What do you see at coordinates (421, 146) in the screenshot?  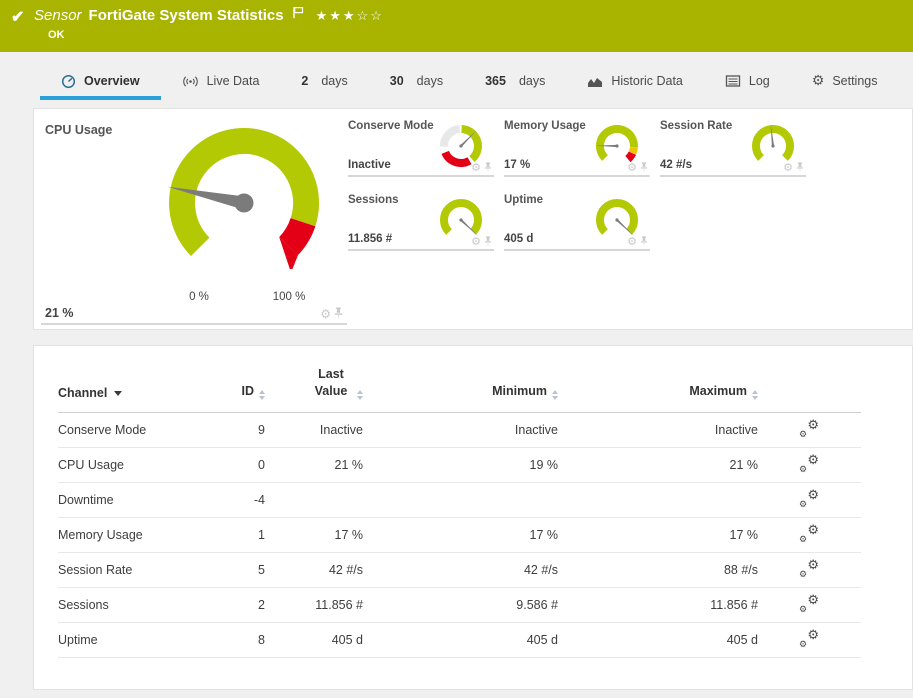 I see `conserve-mode-tile: Conserve Mode Inactive ⚙` at bounding box center [421, 146].